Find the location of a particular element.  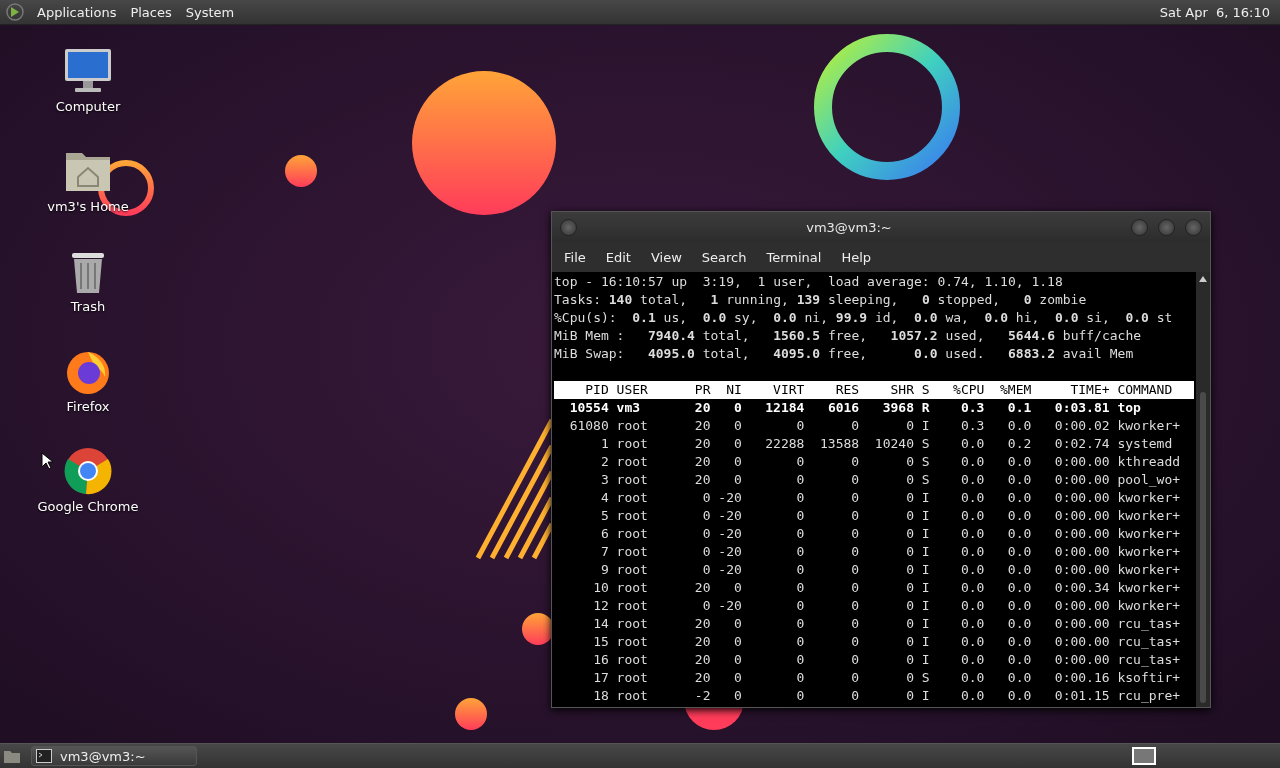

table-cell-text: 12184 is located at coordinates (784, 408).